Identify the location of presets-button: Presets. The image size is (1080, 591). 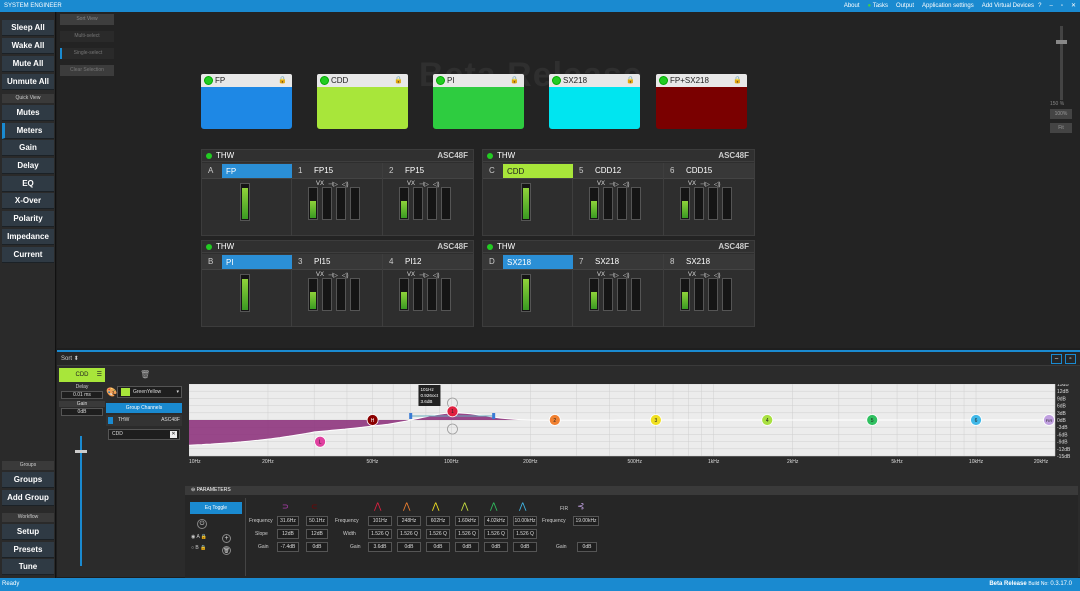
(28, 550).